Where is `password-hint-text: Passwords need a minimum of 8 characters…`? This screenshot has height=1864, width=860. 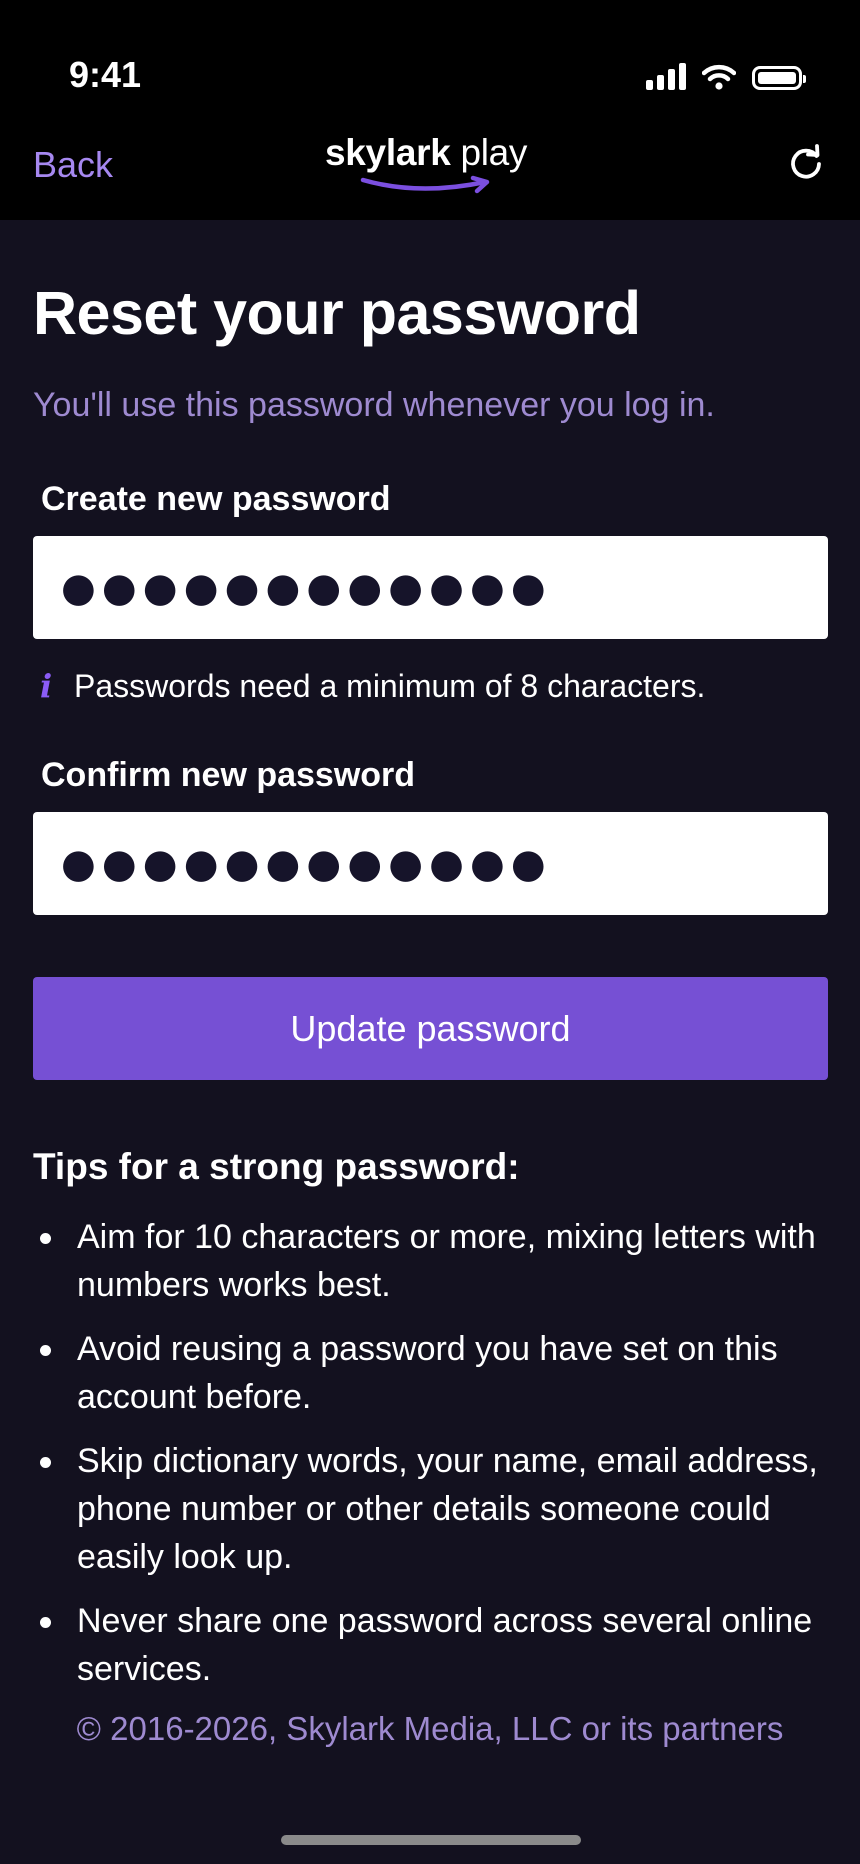
password-hint-text: Passwords need a minimum of 8 characters… is located at coordinates (390, 685).